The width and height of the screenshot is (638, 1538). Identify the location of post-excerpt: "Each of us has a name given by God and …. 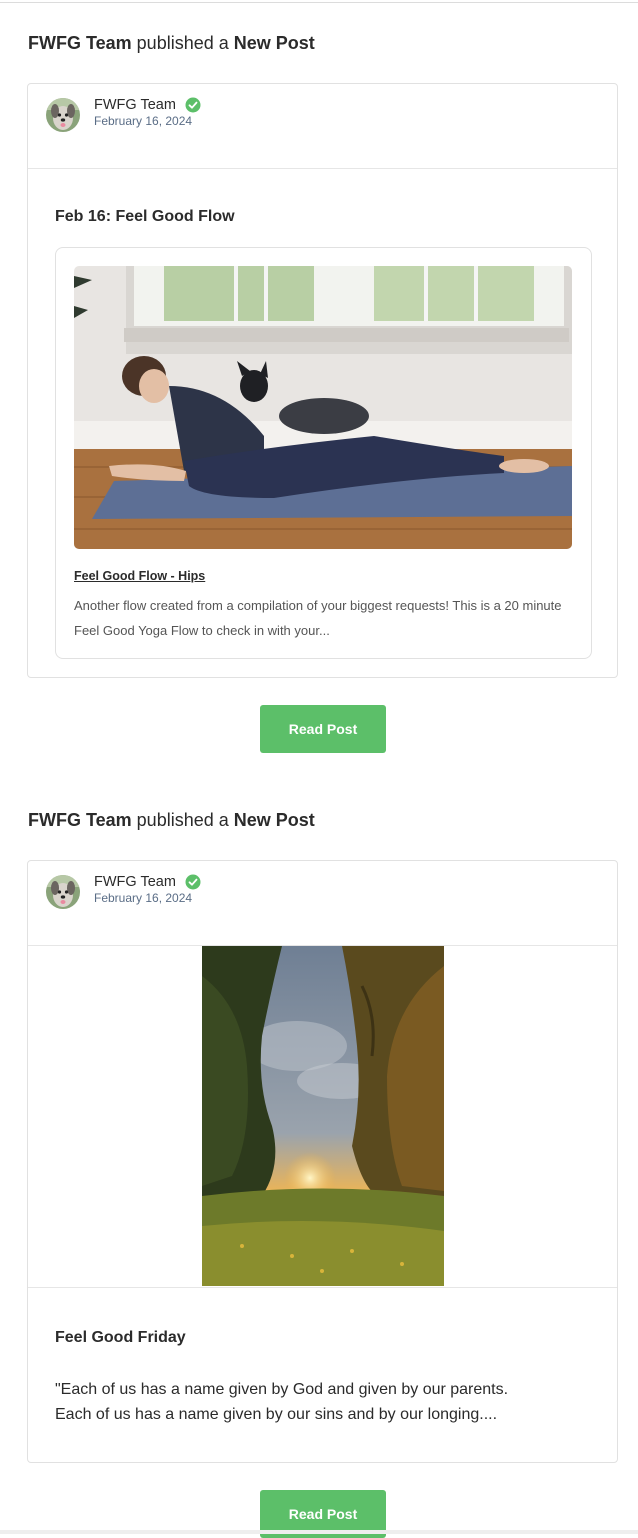
(325, 1402).